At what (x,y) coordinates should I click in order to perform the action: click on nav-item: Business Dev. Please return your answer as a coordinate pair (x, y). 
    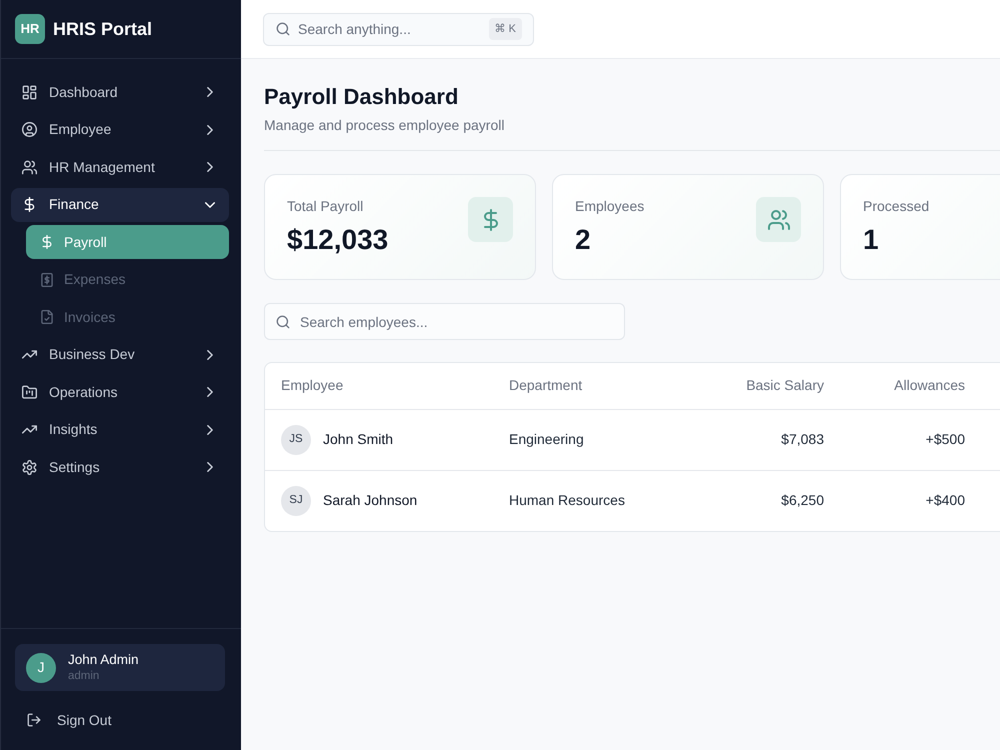
    Looking at the image, I should click on (120, 355).